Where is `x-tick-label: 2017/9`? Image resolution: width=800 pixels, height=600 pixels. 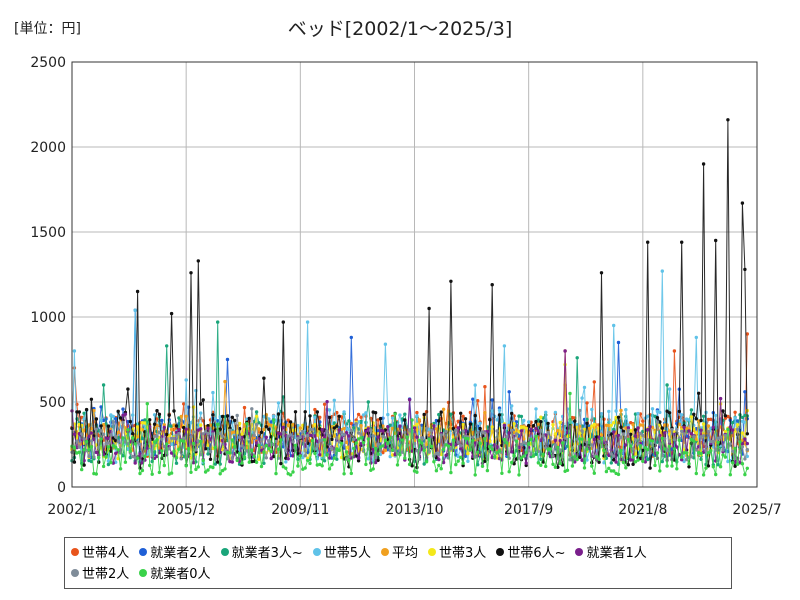 x-tick-label: 2017/9 is located at coordinates (528, 510).